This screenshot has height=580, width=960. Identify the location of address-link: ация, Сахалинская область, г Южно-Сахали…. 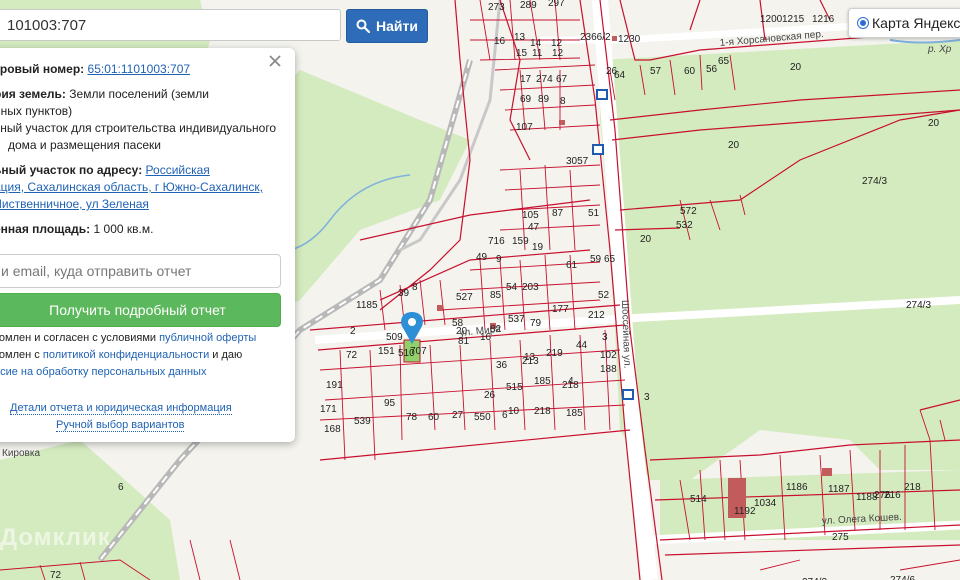
(131, 187).